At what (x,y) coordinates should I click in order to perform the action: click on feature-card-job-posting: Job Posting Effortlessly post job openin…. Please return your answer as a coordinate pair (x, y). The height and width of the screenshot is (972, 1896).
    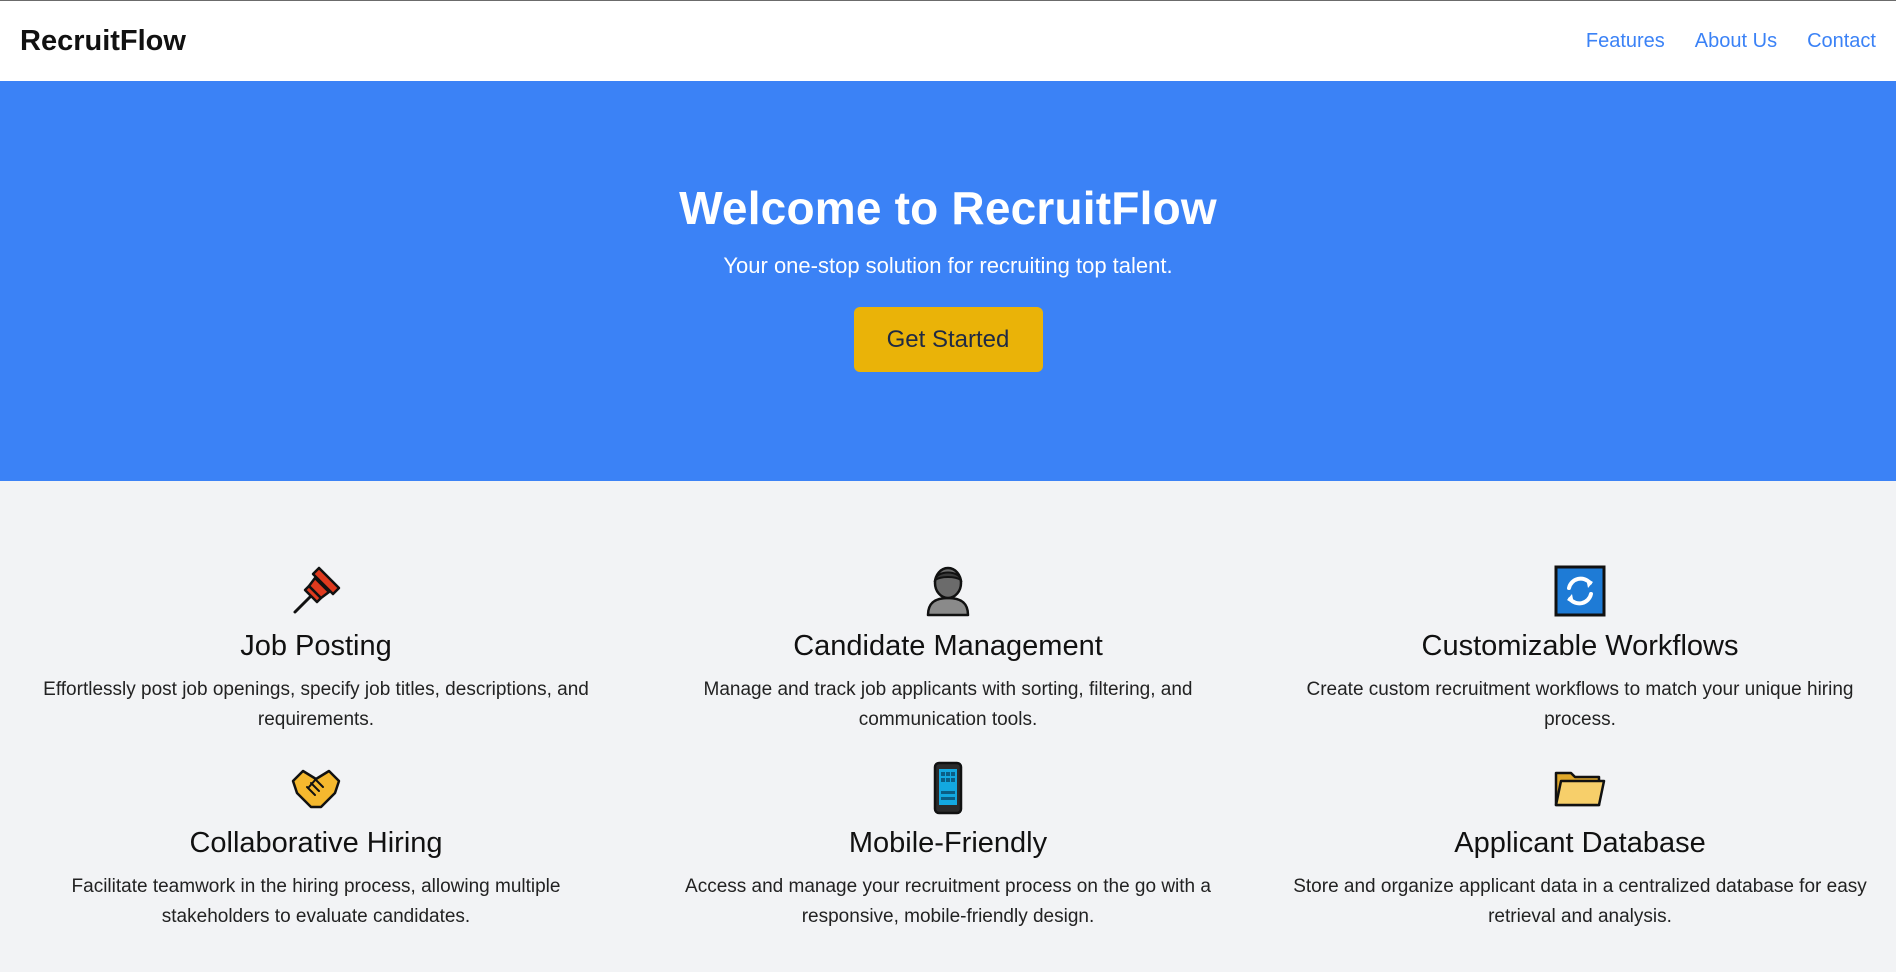
    Looking at the image, I should click on (316, 649).